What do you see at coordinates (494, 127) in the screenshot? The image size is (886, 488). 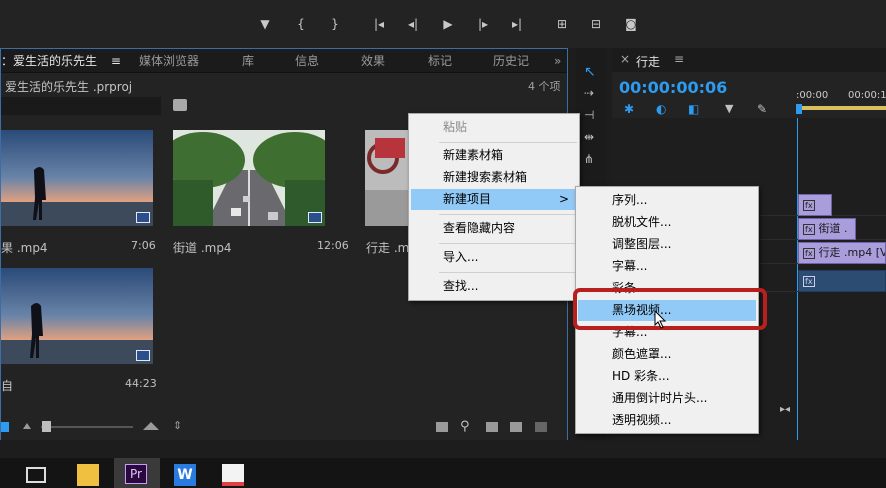 I see `menu-item-paste: 粘贴` at bounding box center [494, 127].